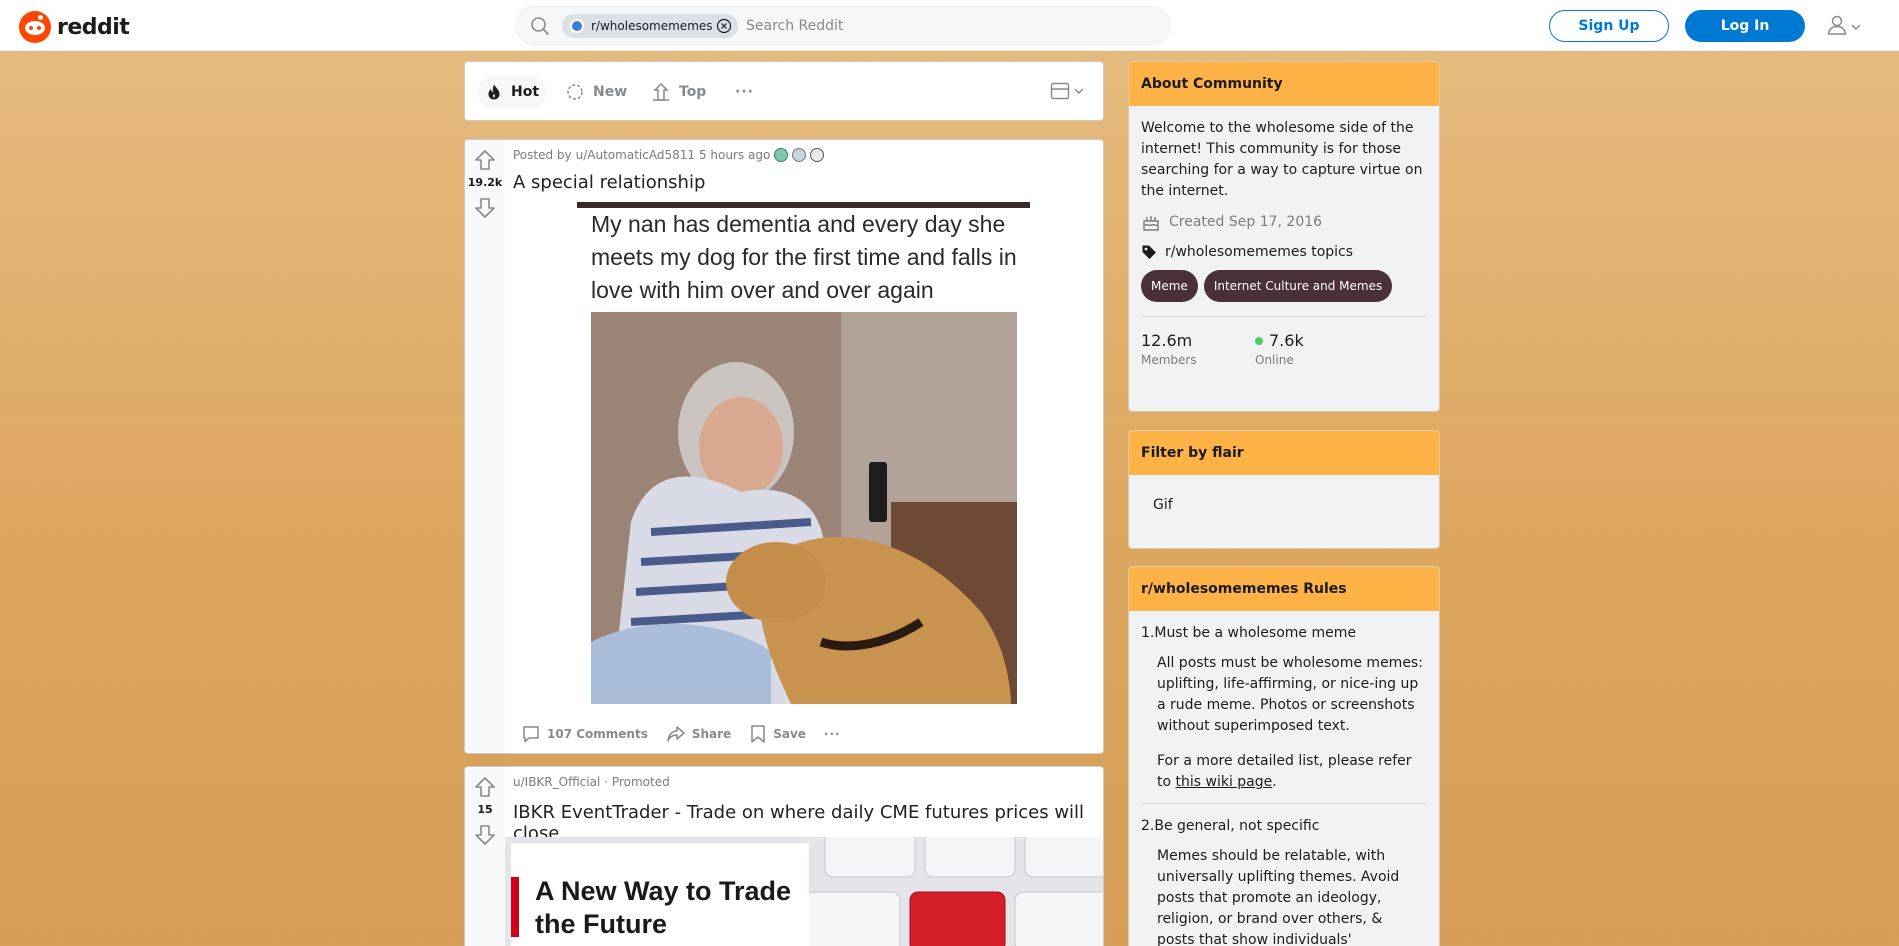 This screenshot has height=946, width=1899. What do you see at coordinates (804, 508) in the screenshot?
I see `meme-photo` at bounding box center [804, 508].